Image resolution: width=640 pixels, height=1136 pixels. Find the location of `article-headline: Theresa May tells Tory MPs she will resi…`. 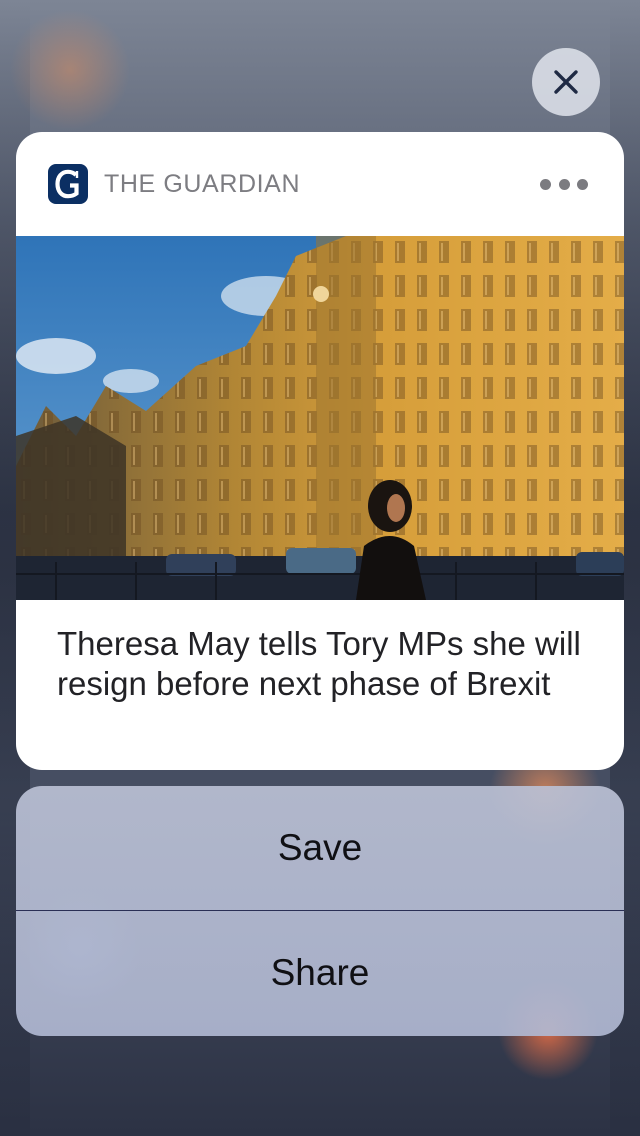

article-headline: Theresa May tells Tory MPs she will resi… is located at coordinates (327, 664).